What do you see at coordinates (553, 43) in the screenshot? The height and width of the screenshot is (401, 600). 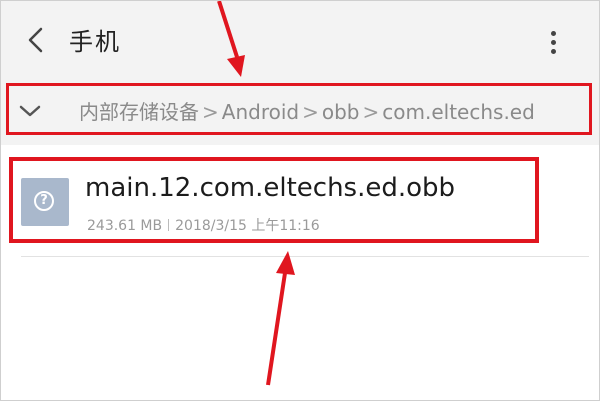 I see `more-vertical-icon` at bounding box center [553, 43].